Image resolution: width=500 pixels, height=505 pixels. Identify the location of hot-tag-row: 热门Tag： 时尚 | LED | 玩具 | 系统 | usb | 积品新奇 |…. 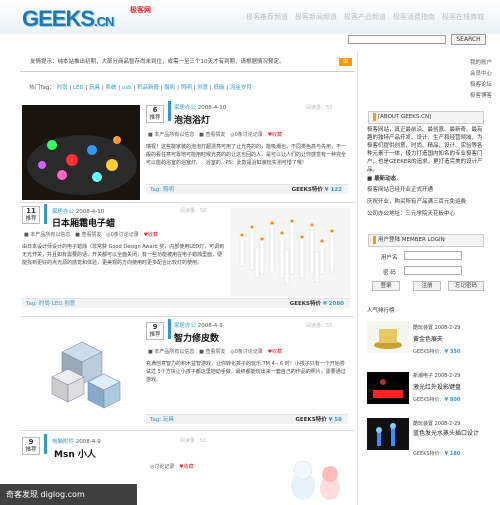
(140, 88).